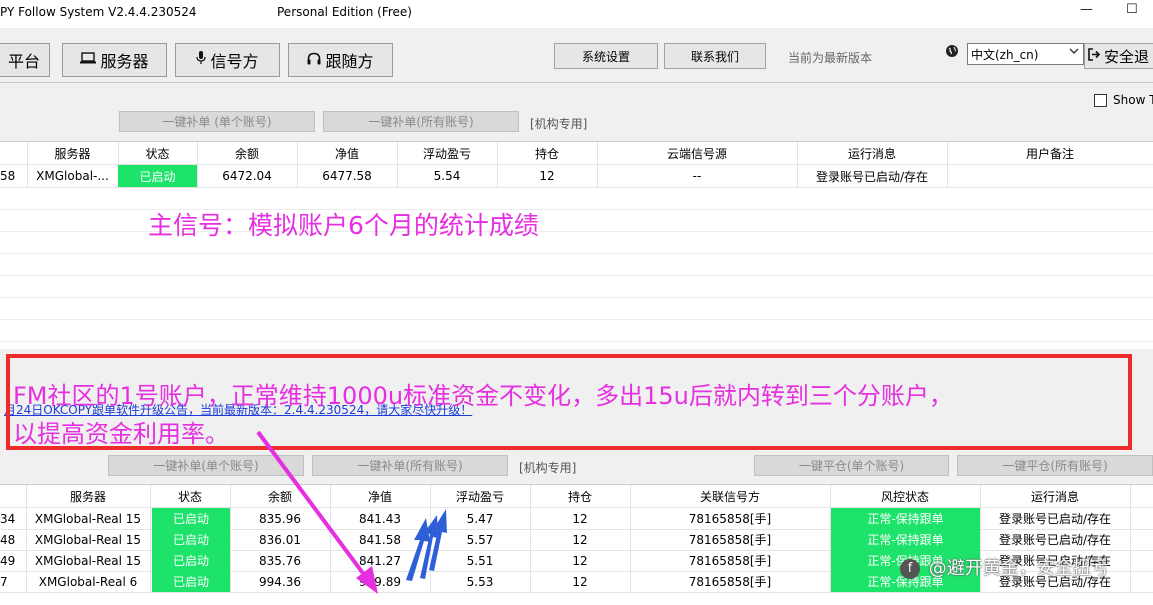  I want to click on watermark: f @避开黄金，安全扭亏, so click(1004, 567).